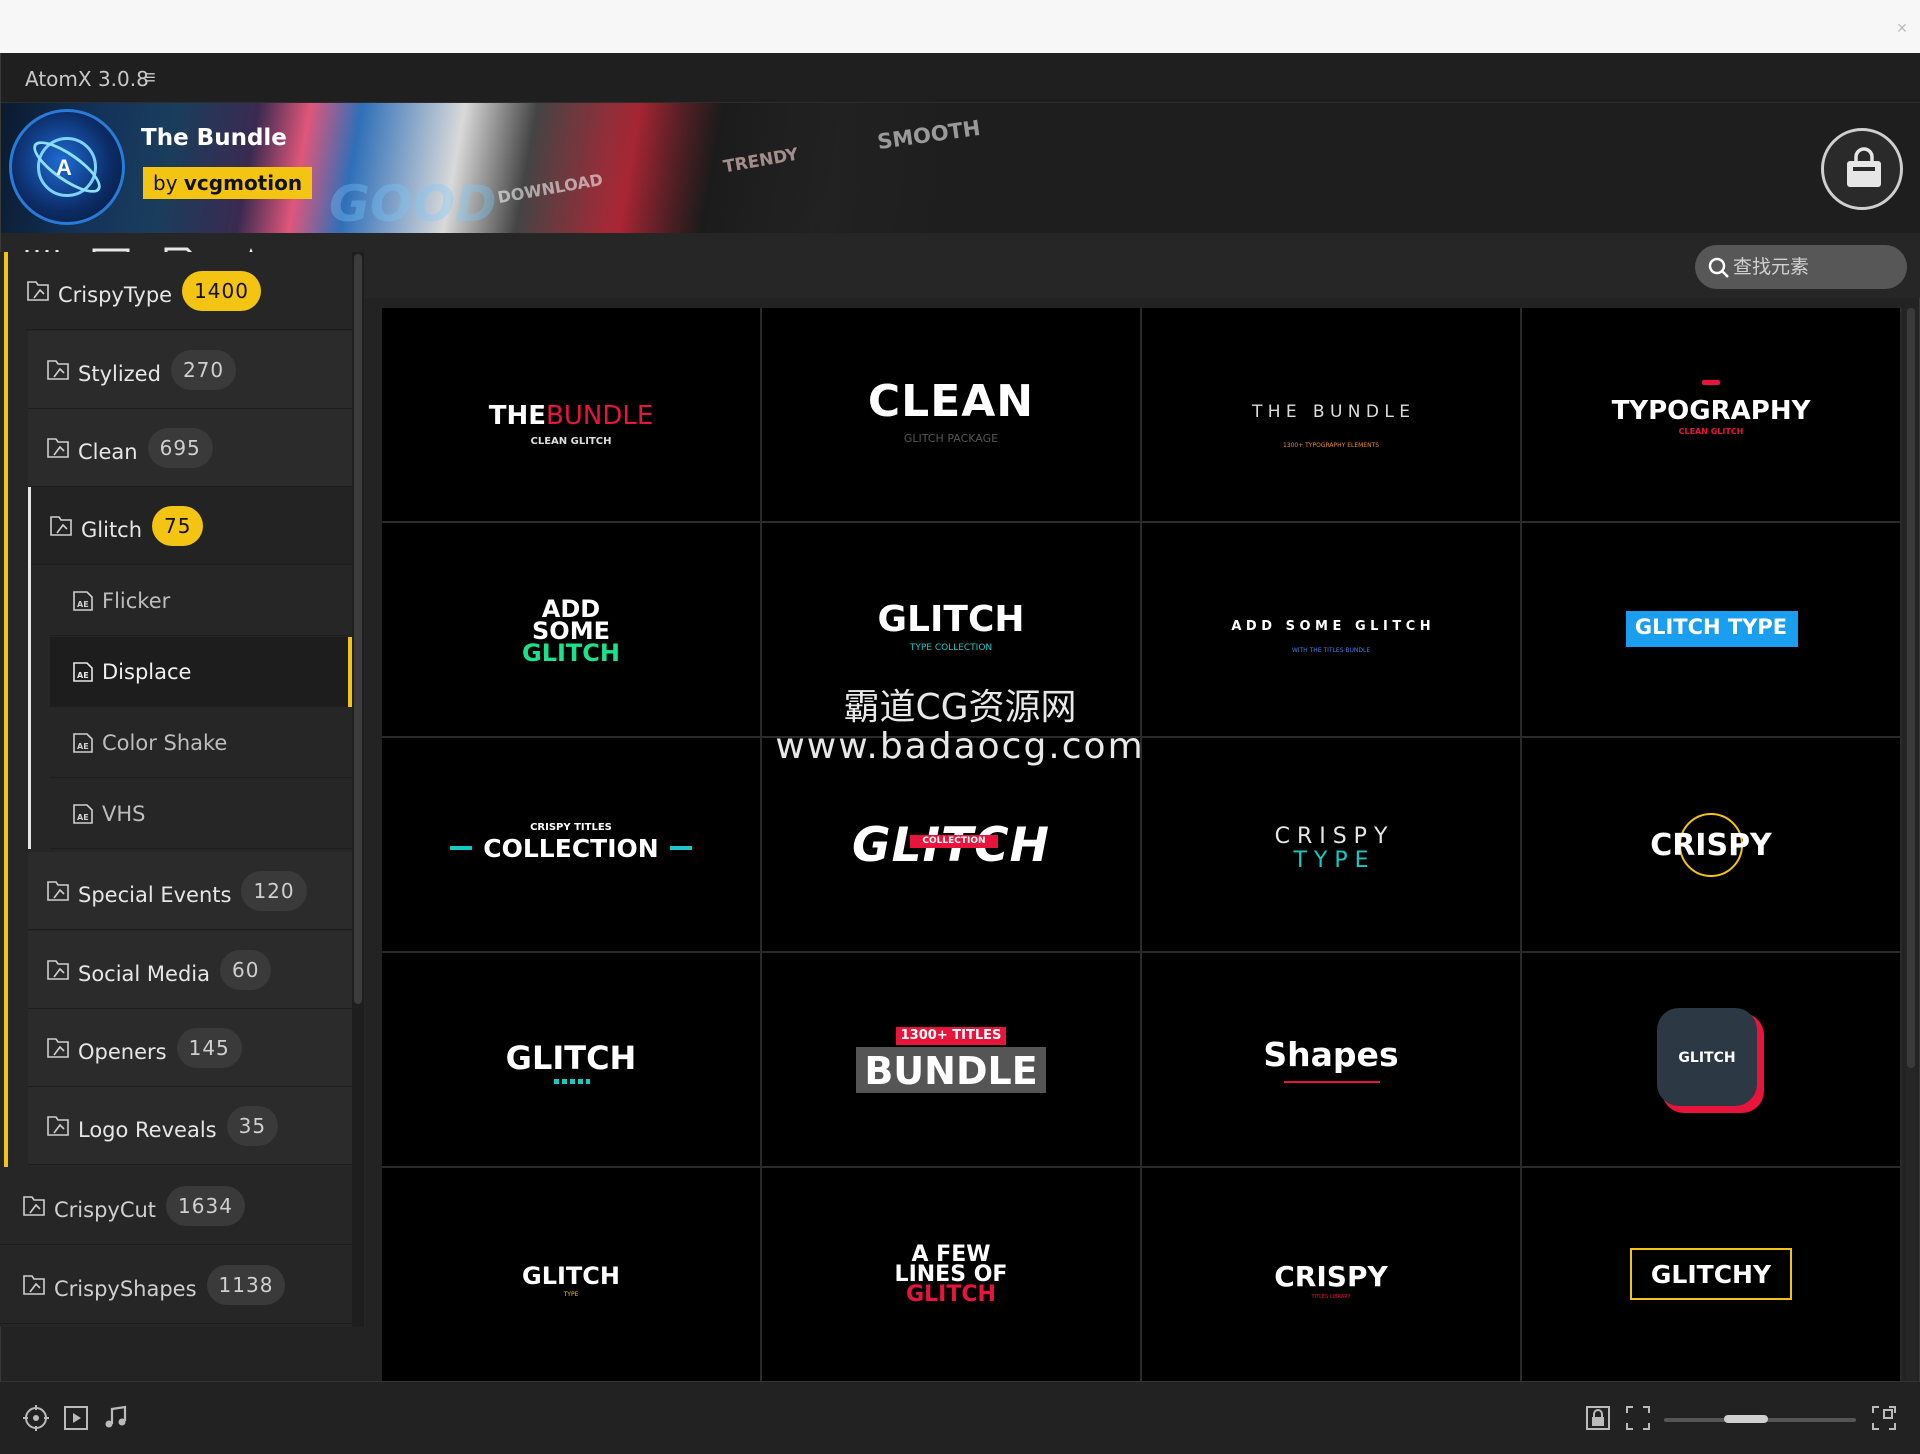 This screenshot has width=1920, height=1454. What do you see at coordinates (1711, 627) in the screenshot?
I see `tile-title: GLITCH TYPE` at bounding box center [1711, 627].